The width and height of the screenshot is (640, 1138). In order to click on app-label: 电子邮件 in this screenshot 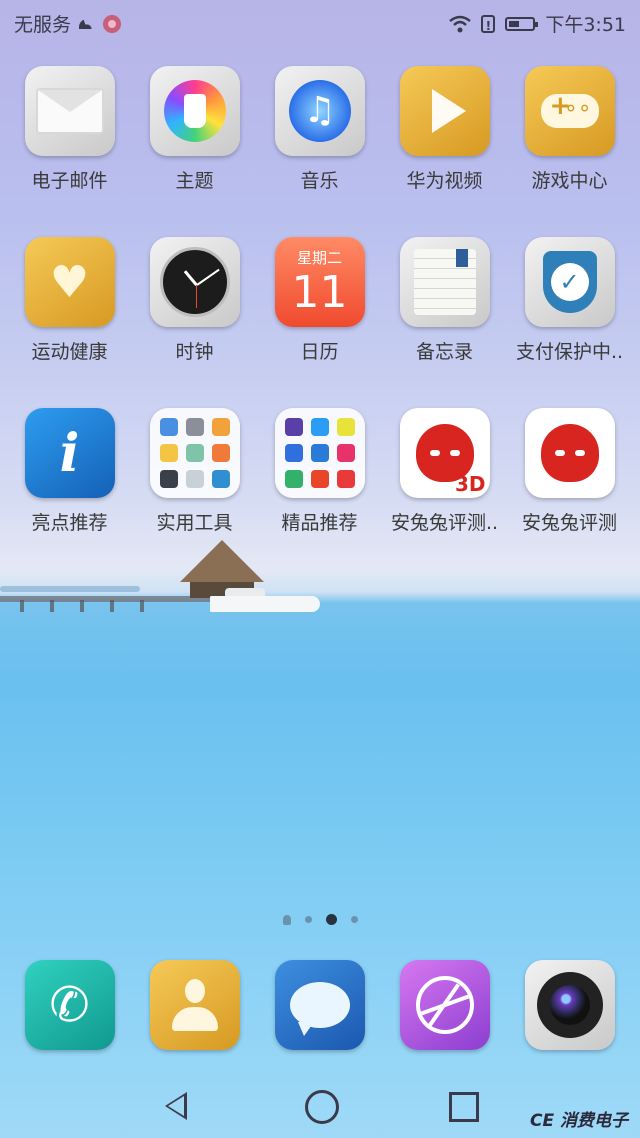, I will do `click(69, 181)`.